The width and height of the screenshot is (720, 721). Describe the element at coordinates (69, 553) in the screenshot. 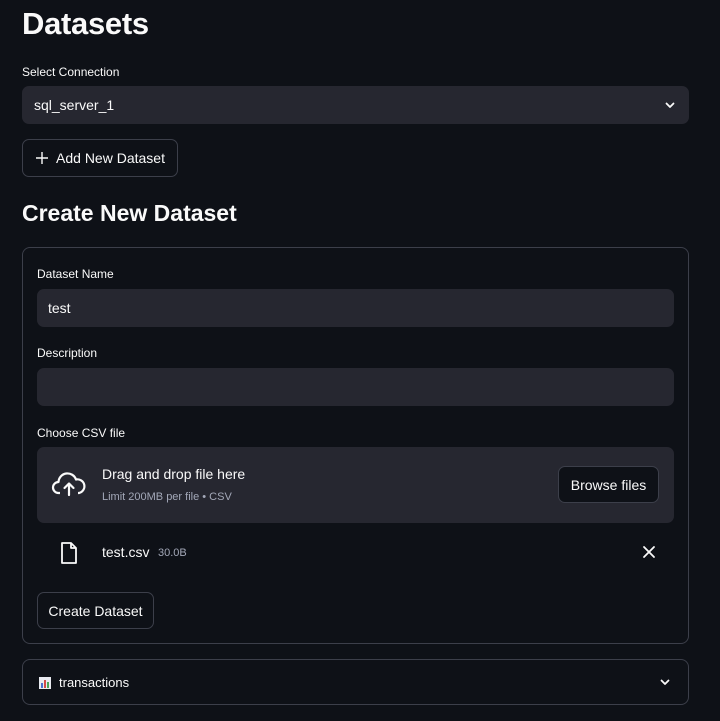

I see `file-icon` at that location.